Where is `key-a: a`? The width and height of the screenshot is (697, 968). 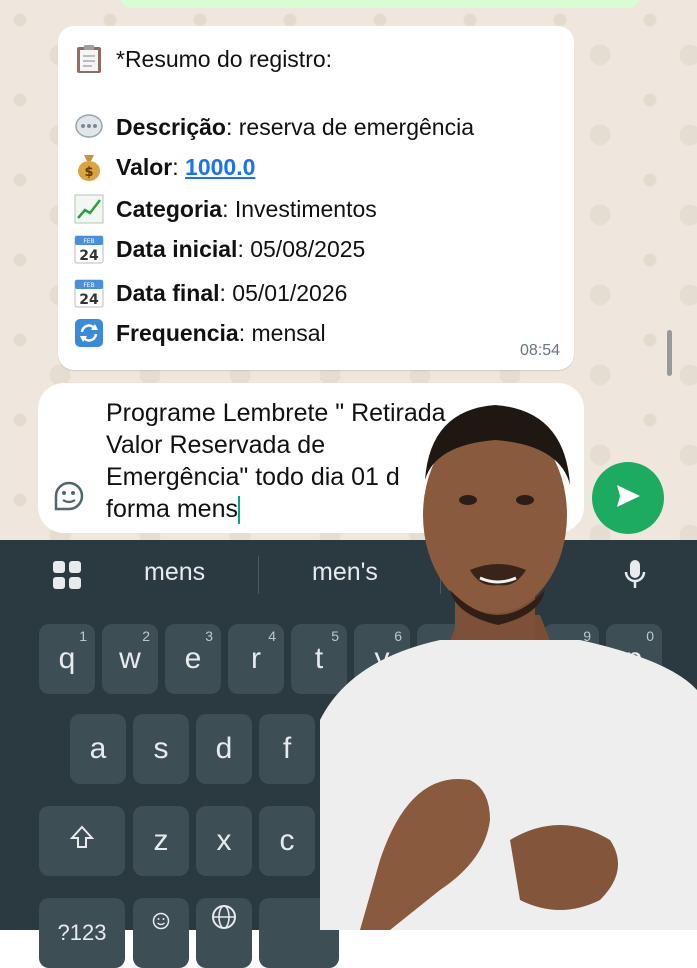 key-a: a is located at coordinates (98, 749).